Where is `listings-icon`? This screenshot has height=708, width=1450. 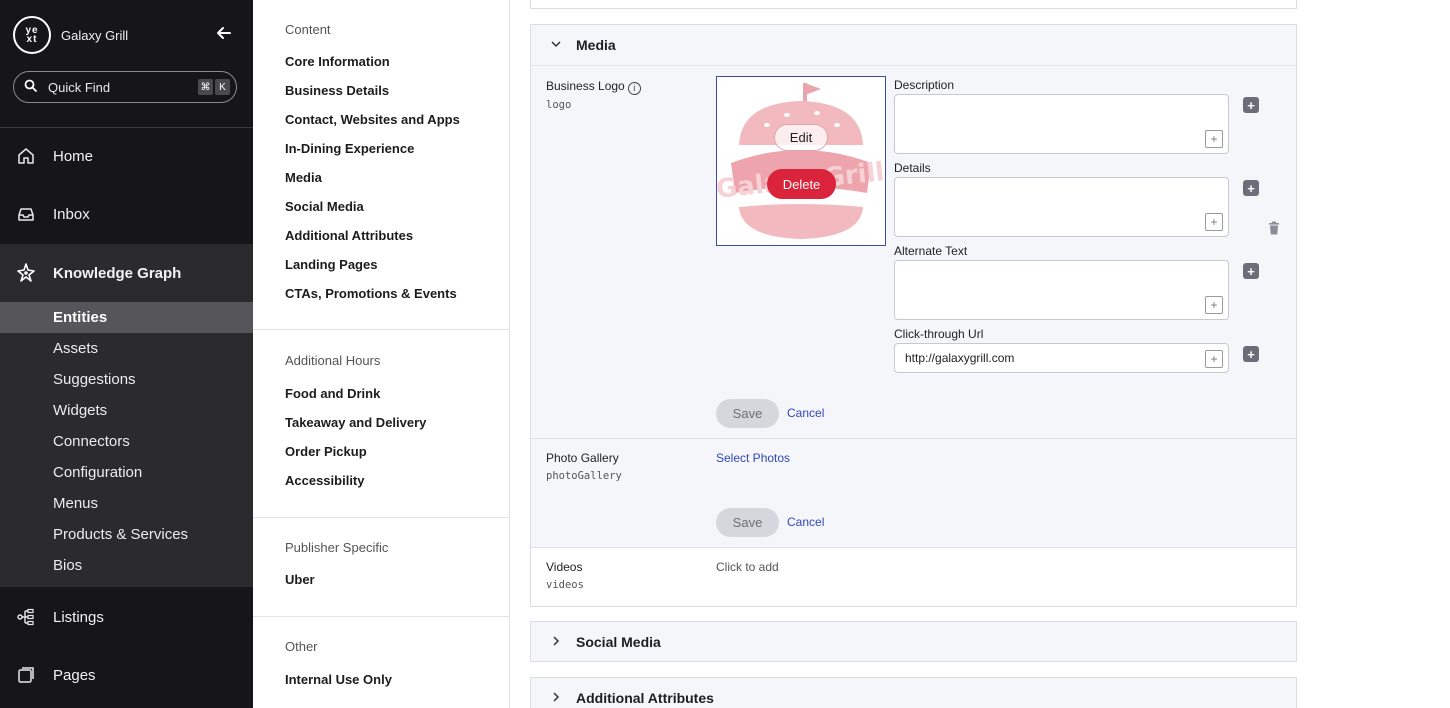
listings-icon is located at coordinates (26, 617).